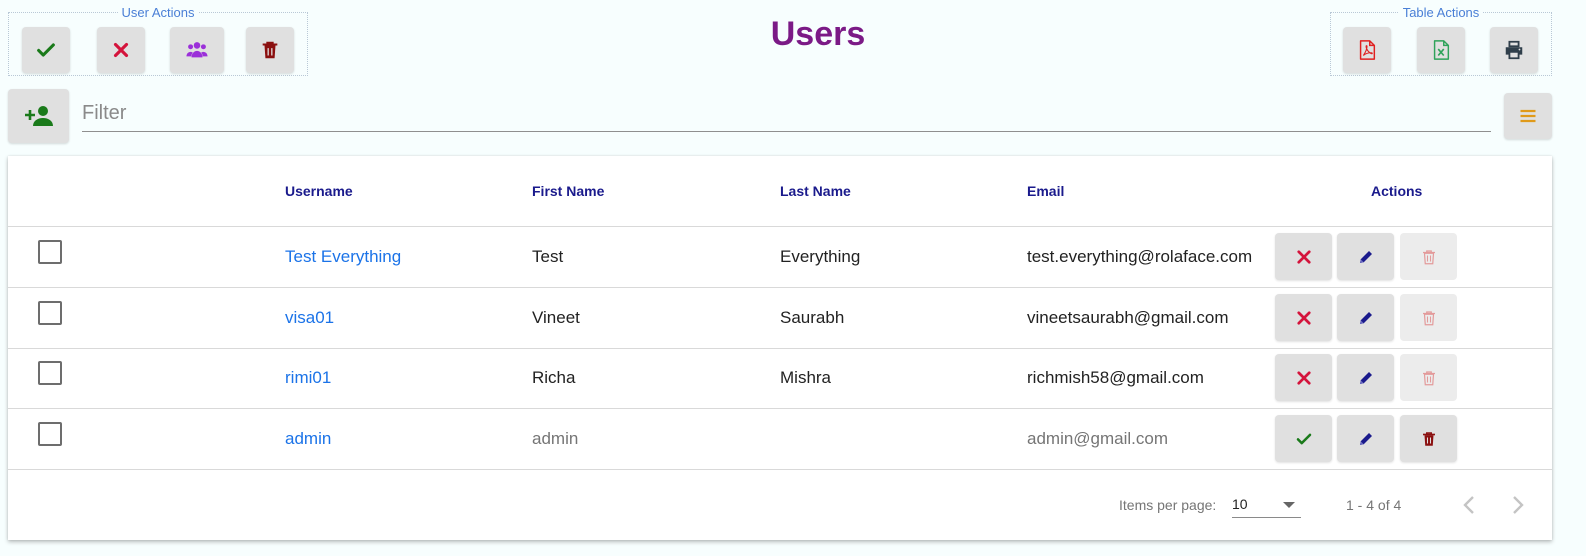 Image resolution: width=1586 pixels, height=556 pixels. I want to click on items-per-page-label: Items per page:, so click(1168, 505).